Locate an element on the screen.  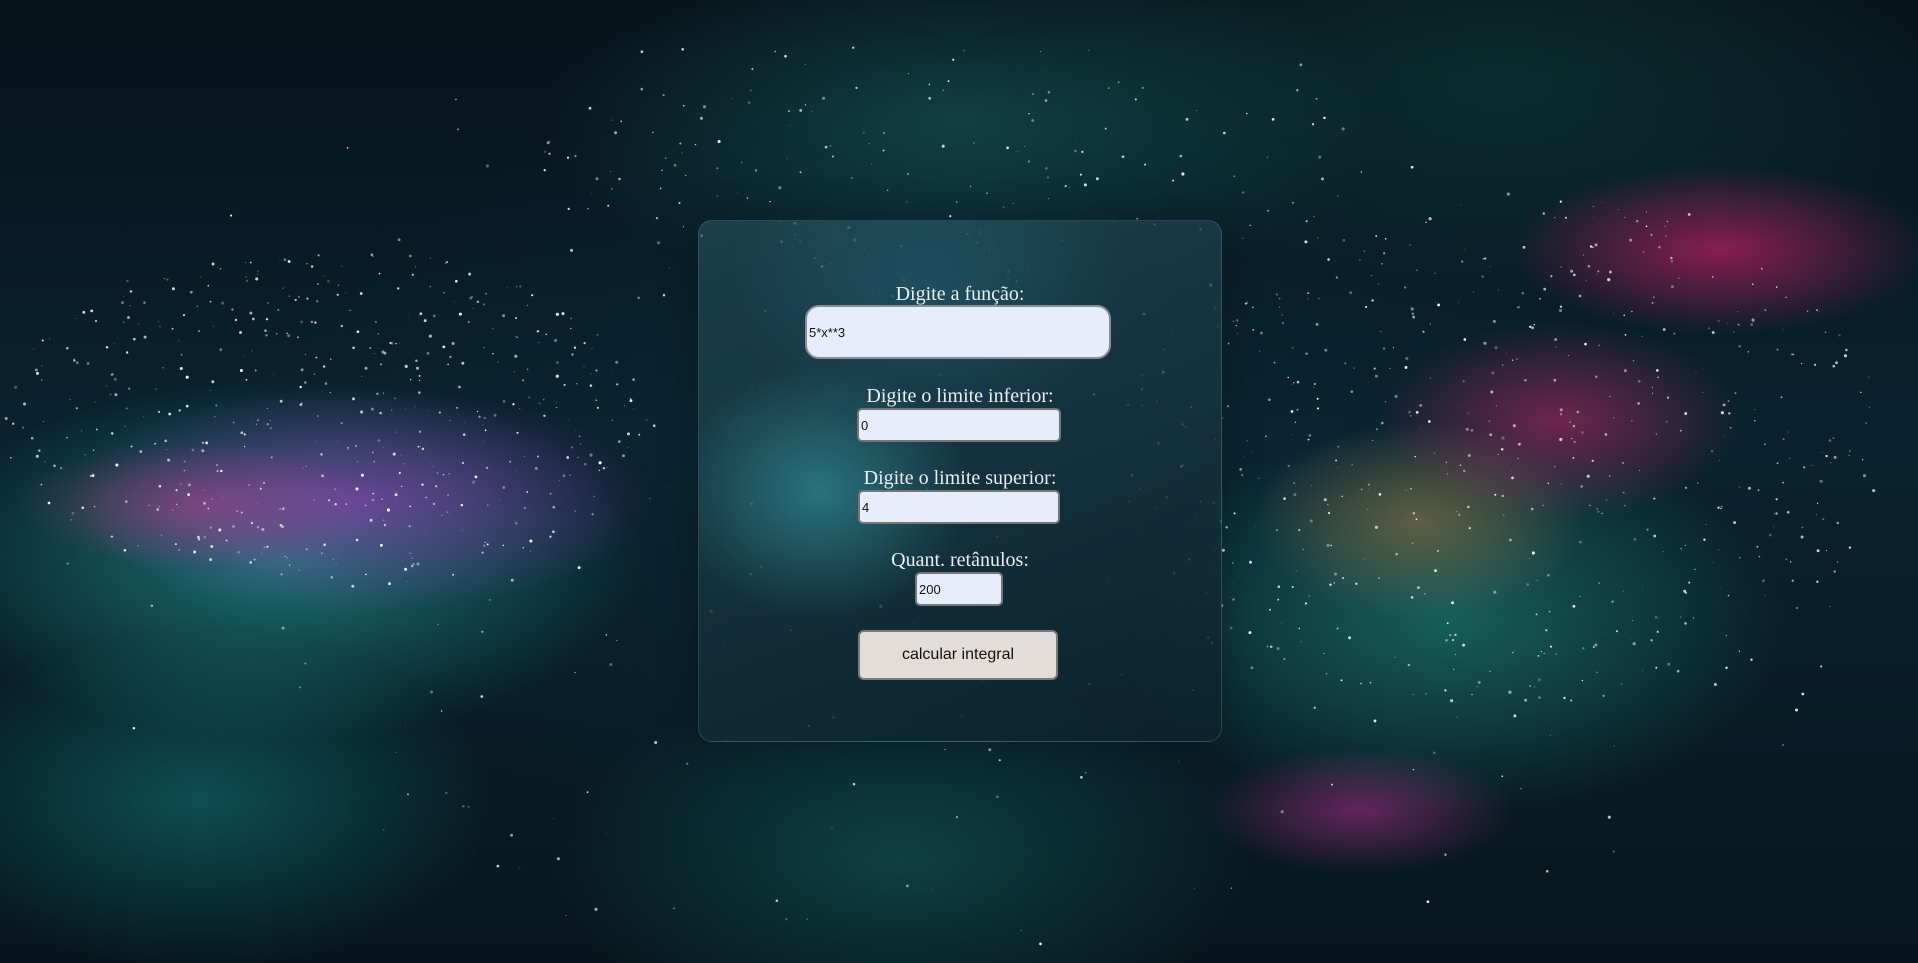
limite-superior-input is located at coordinates (959, 507).